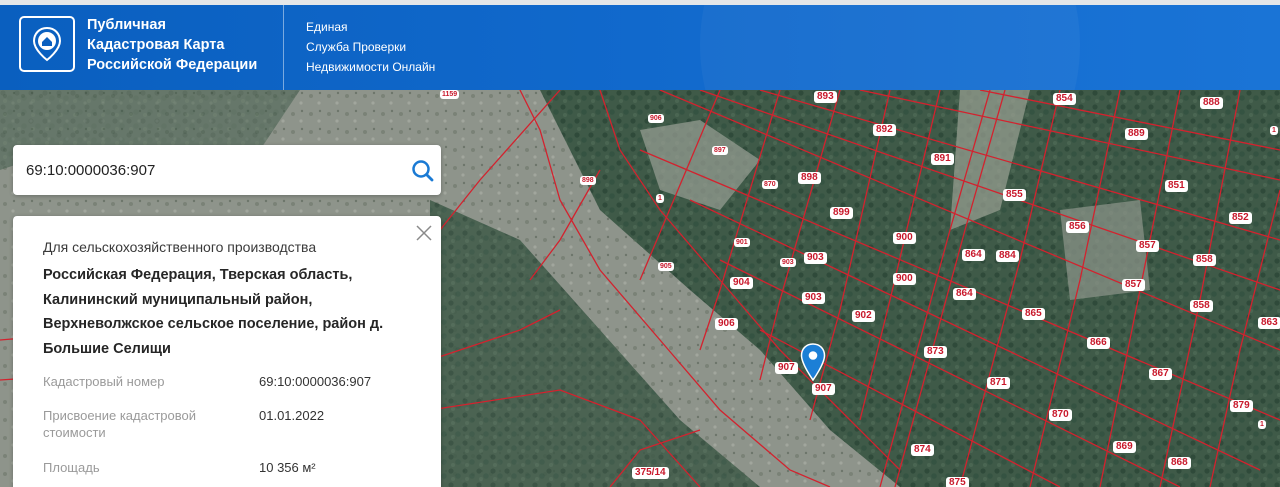 The image size is (1280, 487). I want to click on plot-label: 856, so click(1077, 227).